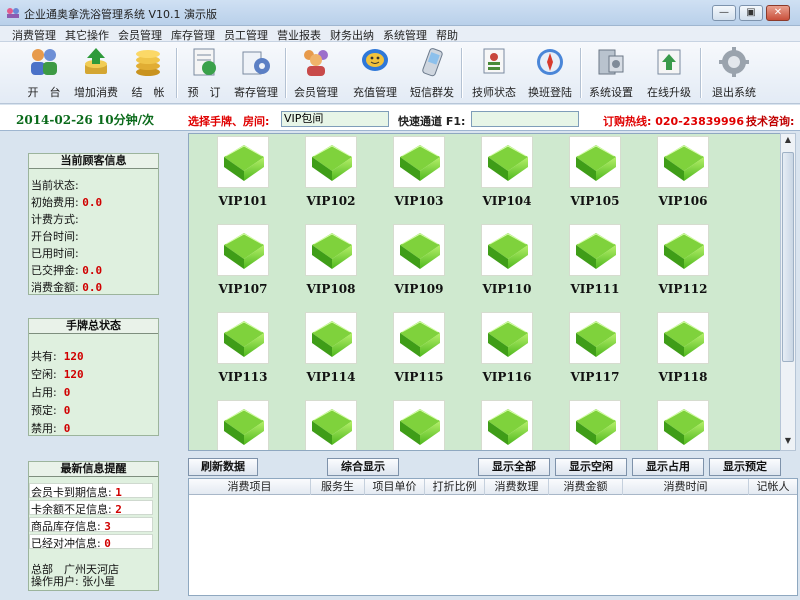 Image resolution: width=800 pixels, height=600 pixels. What do you see at coordinates (246, 35) in the screenshot?
I see `menu-staff: 员工管理` at bounding box center [246, 35].